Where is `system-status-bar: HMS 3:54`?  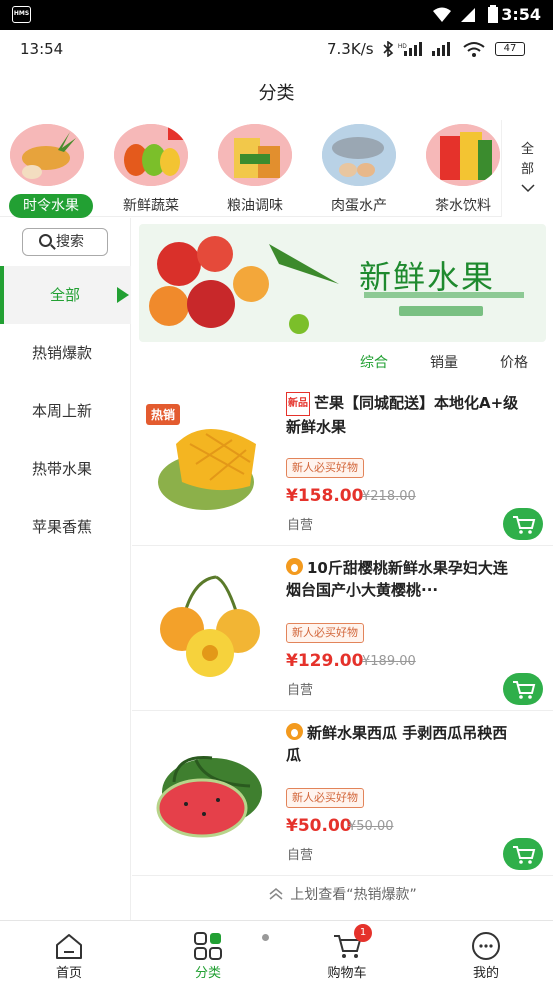 system-status-bar: HMS 3:54 is located at coordinates (276, 15).